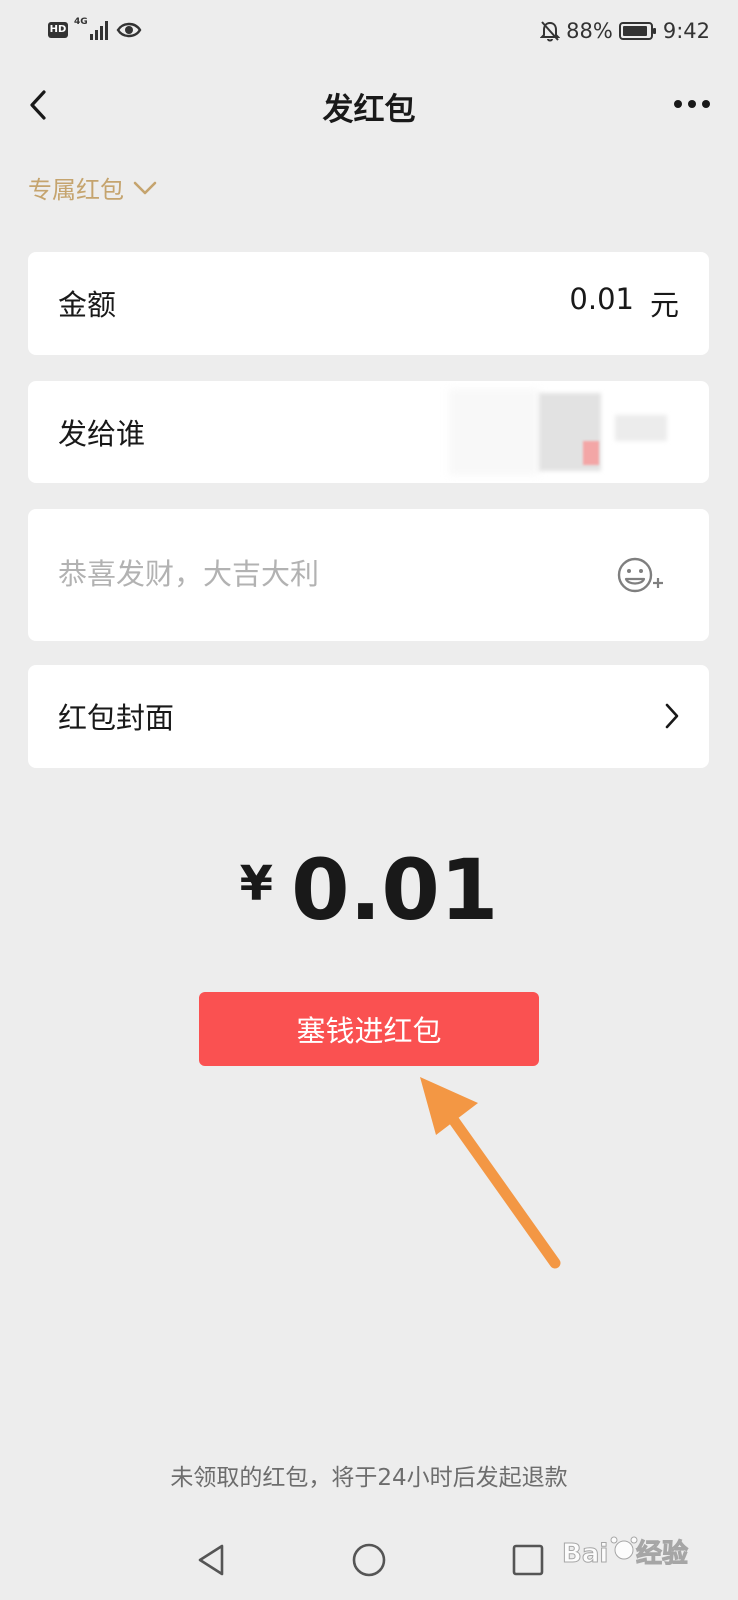 This screenshot has width=738, height=1600. What do you see at coordinates (87, 305) in the screenshot?
I see `amount-label: 金额` at bounding box center [87, 305].